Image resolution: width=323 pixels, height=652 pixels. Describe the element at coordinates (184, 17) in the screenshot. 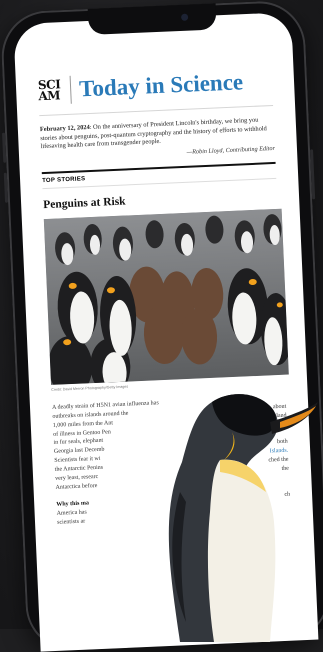

I see `camera-icon` at that location.